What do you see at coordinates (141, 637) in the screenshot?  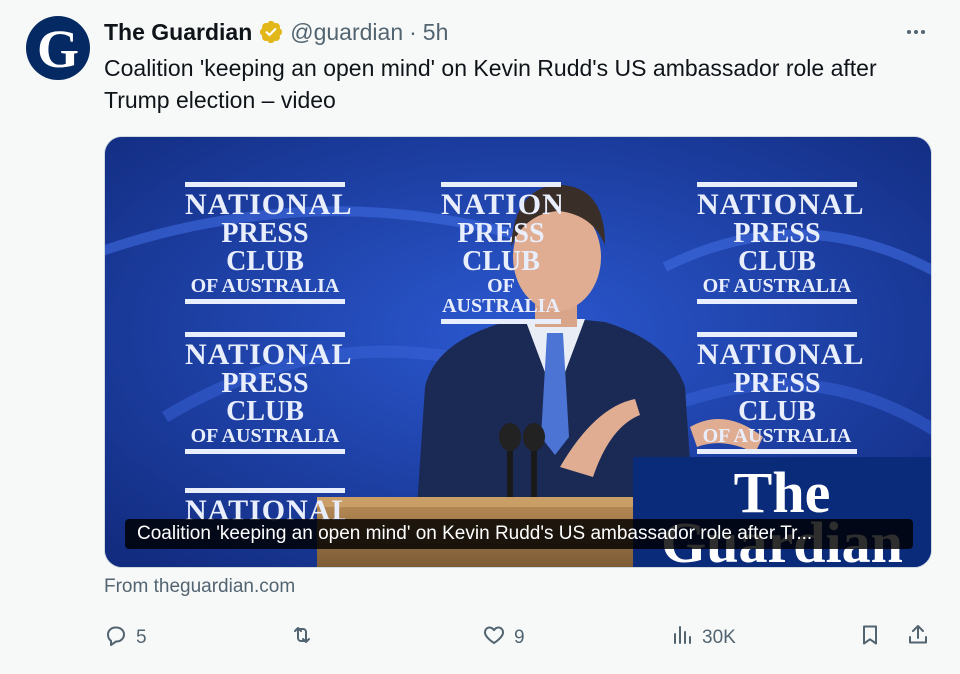 I see `reply-count: 5` at bounding box center [141, 637].